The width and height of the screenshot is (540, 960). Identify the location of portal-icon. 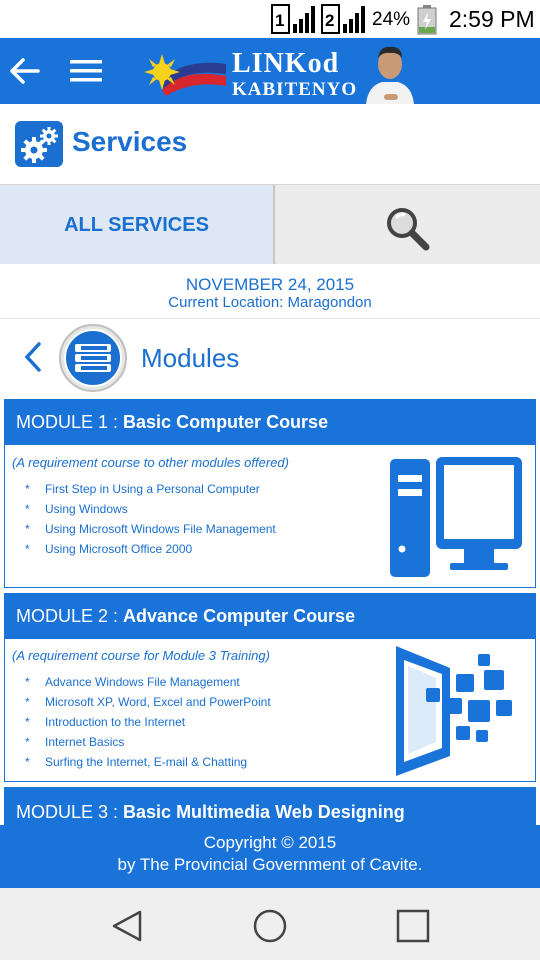
(454, 711).